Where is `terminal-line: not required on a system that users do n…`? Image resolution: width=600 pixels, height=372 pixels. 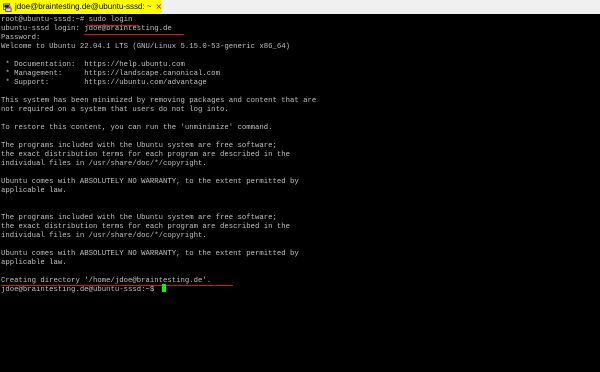 terminal-line: not required on a system that users do n… is located at coordinates (115, 110).